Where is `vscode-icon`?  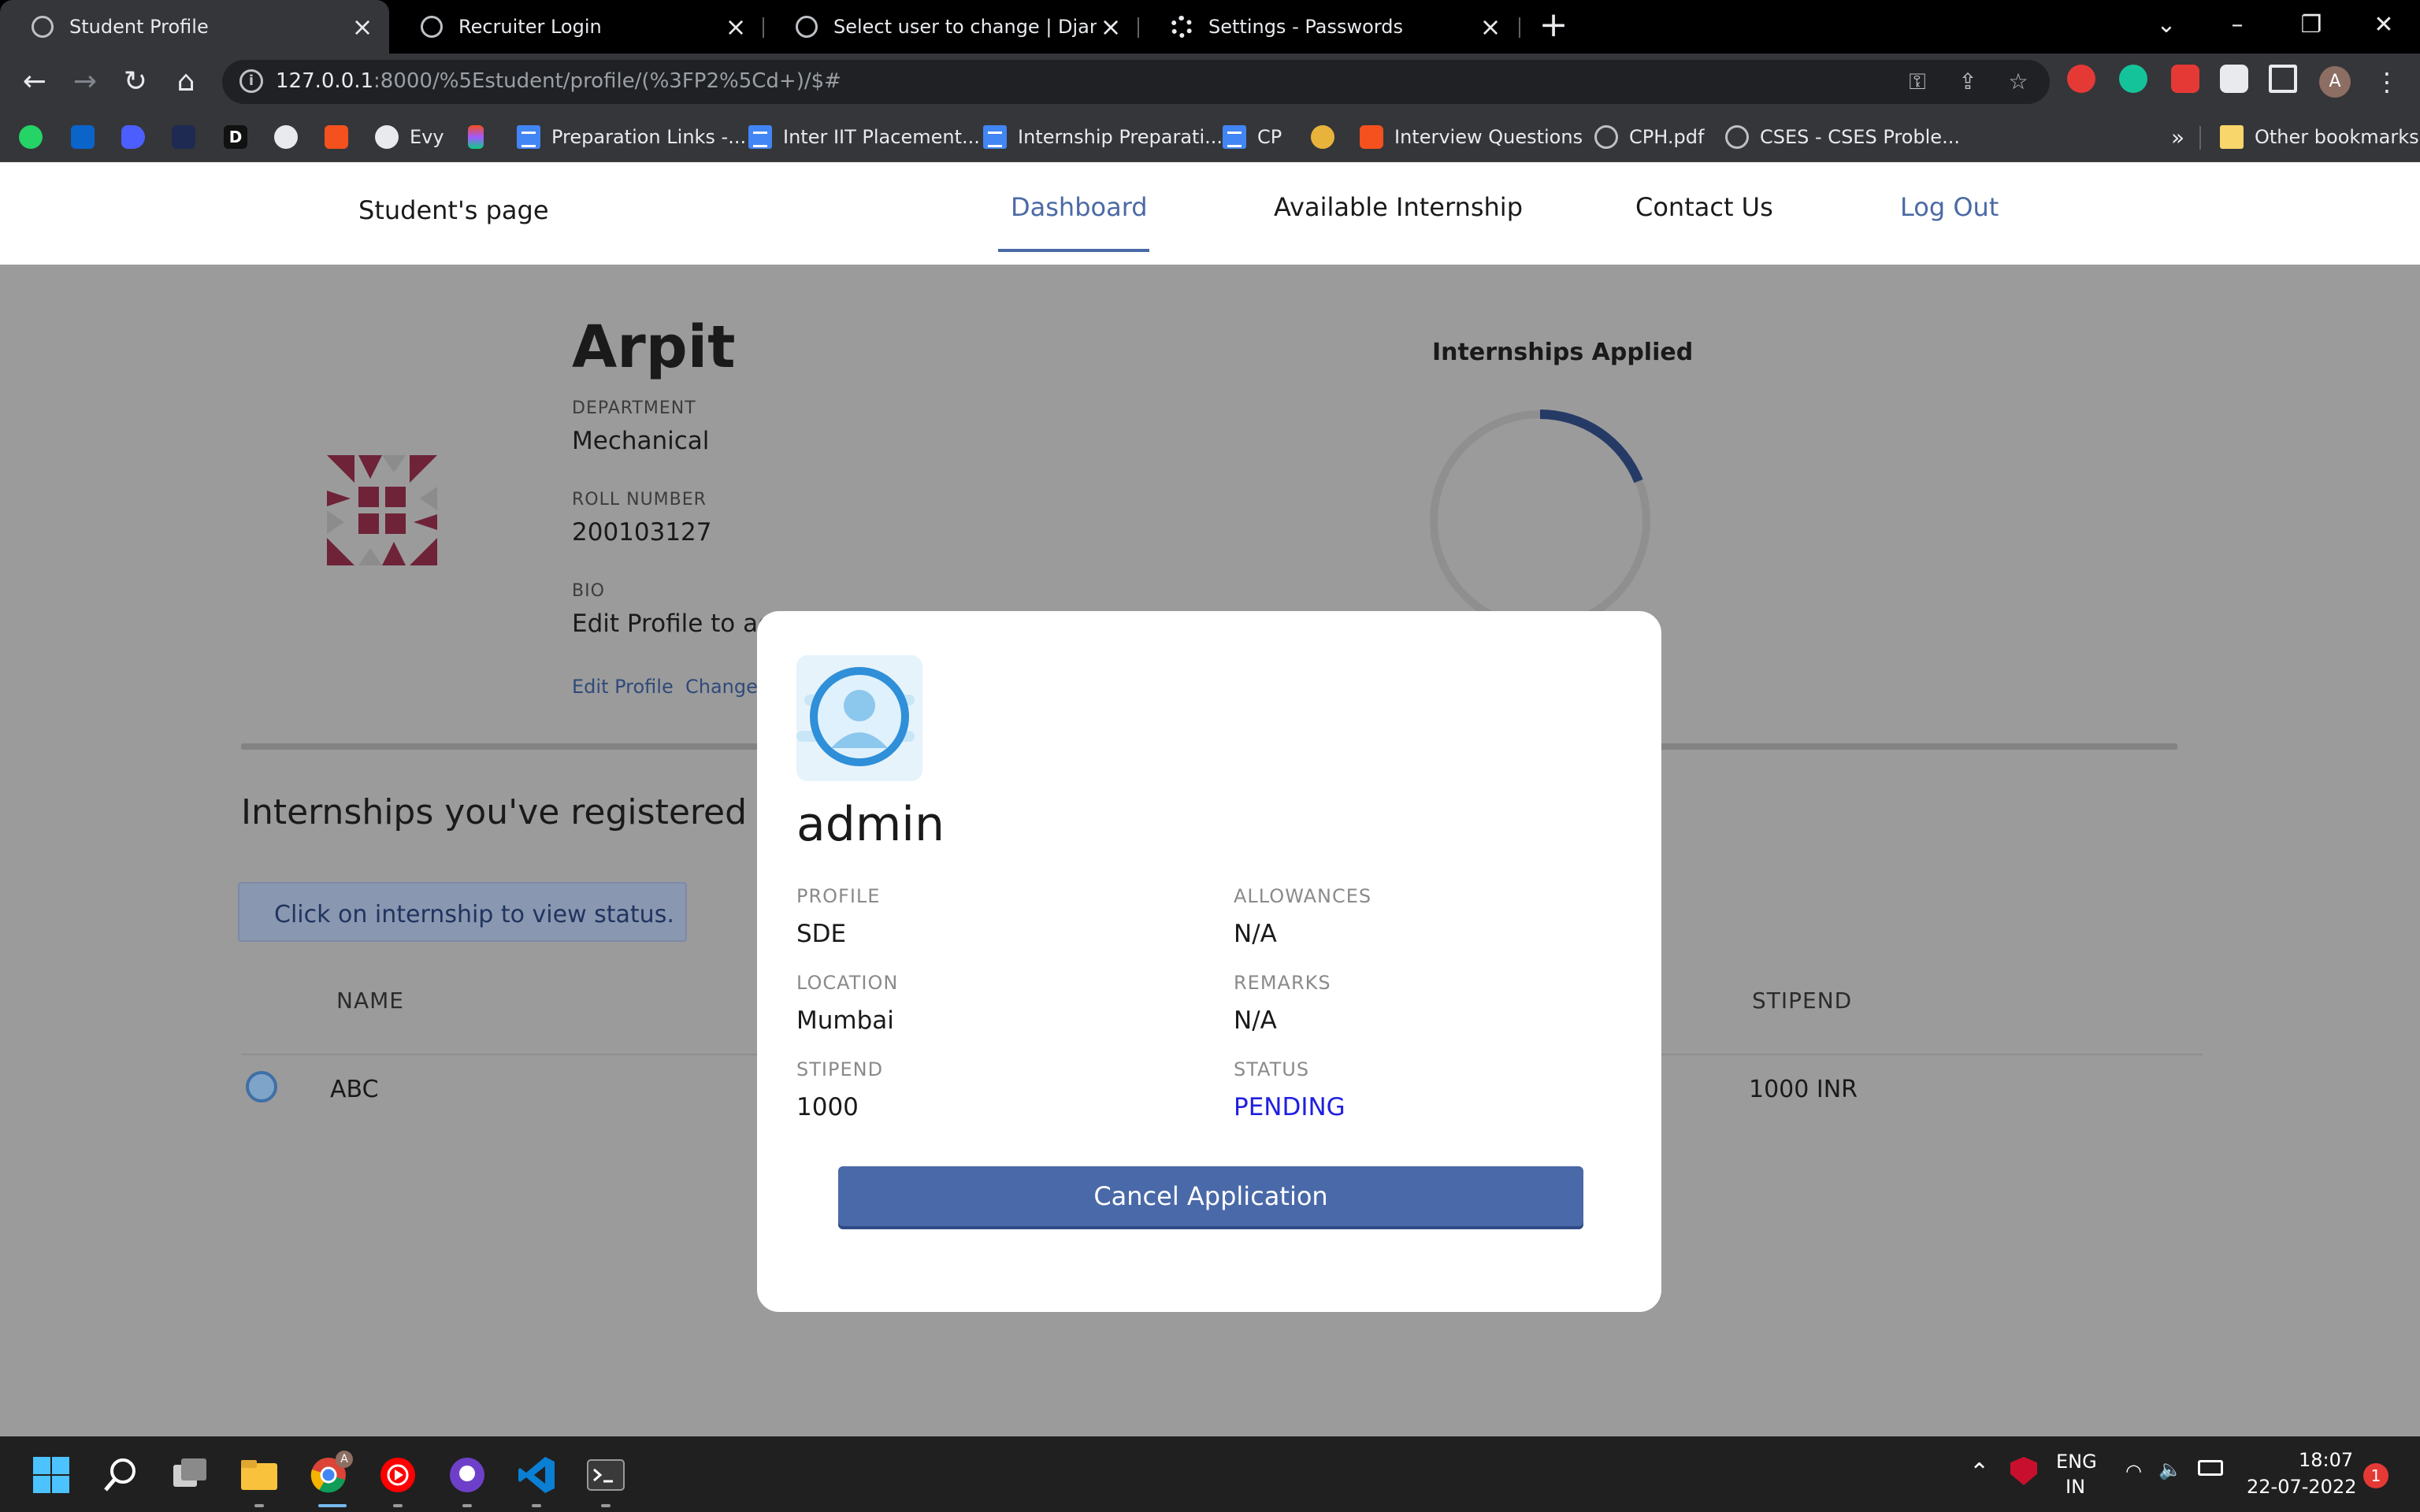
vscode-icon is located at coordinates (536, 1475).